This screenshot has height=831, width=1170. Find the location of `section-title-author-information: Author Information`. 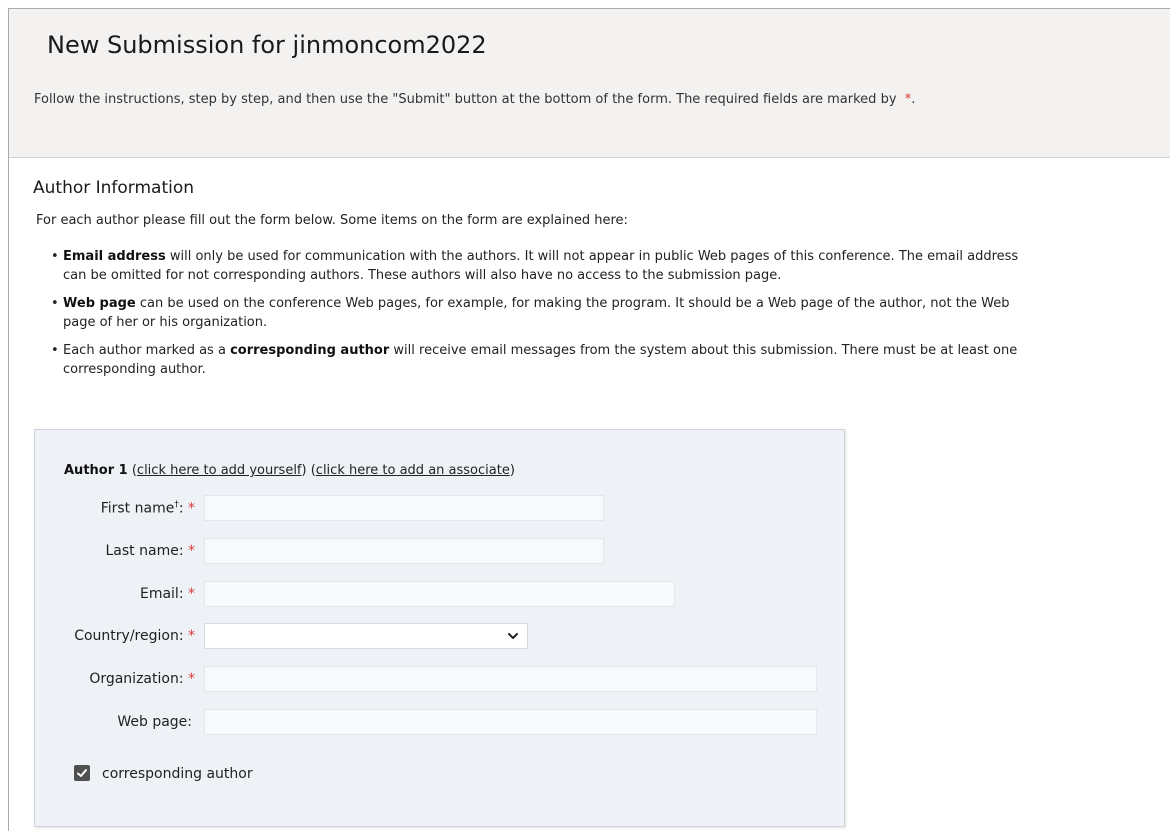

section-title-author-information: Author Information is located at coordinates (114, 188).